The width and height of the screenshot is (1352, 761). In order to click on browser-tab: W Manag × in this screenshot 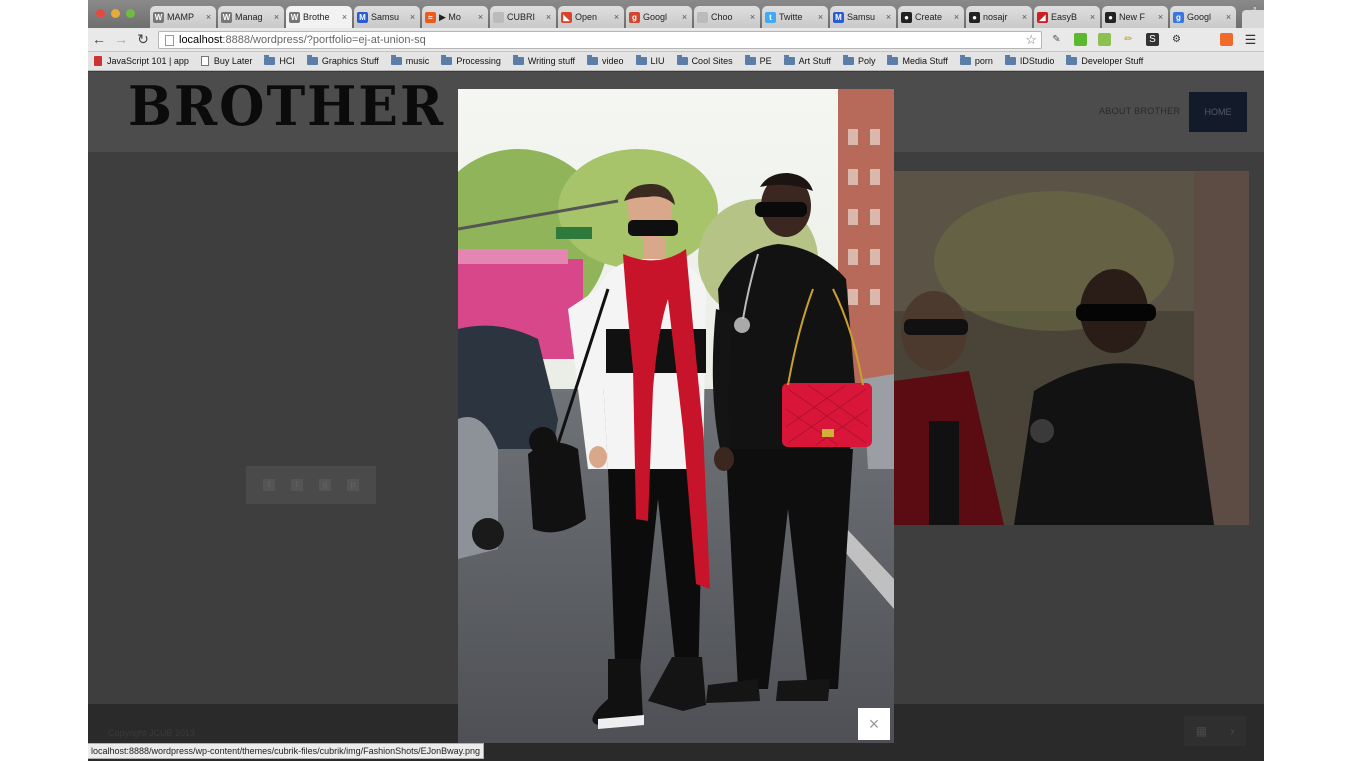, I will do `click(251, 17)`.